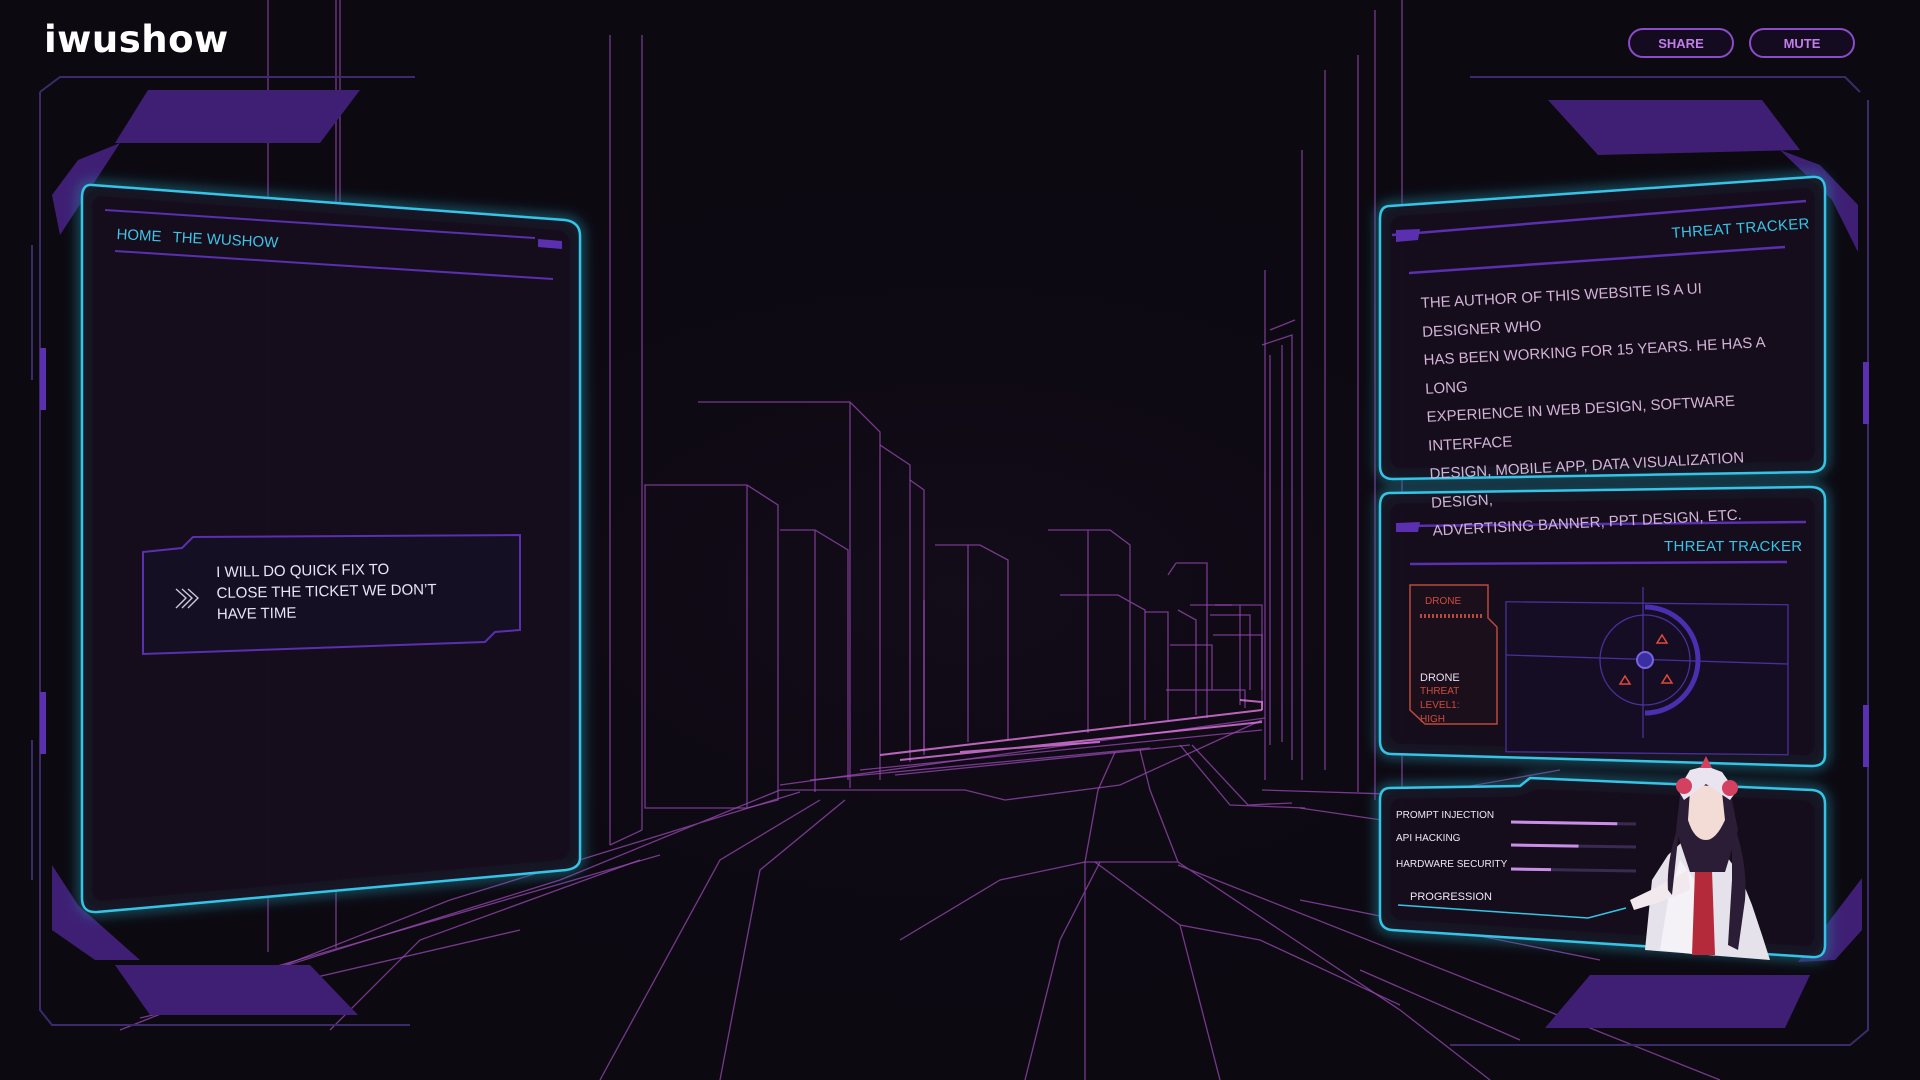 The width and height of the screenshot is (1920, 1080). What do you see at coordinates (1681, 43) in the screenshot?
I see `share-button: SHARE` at bounding box center [1681, 43].